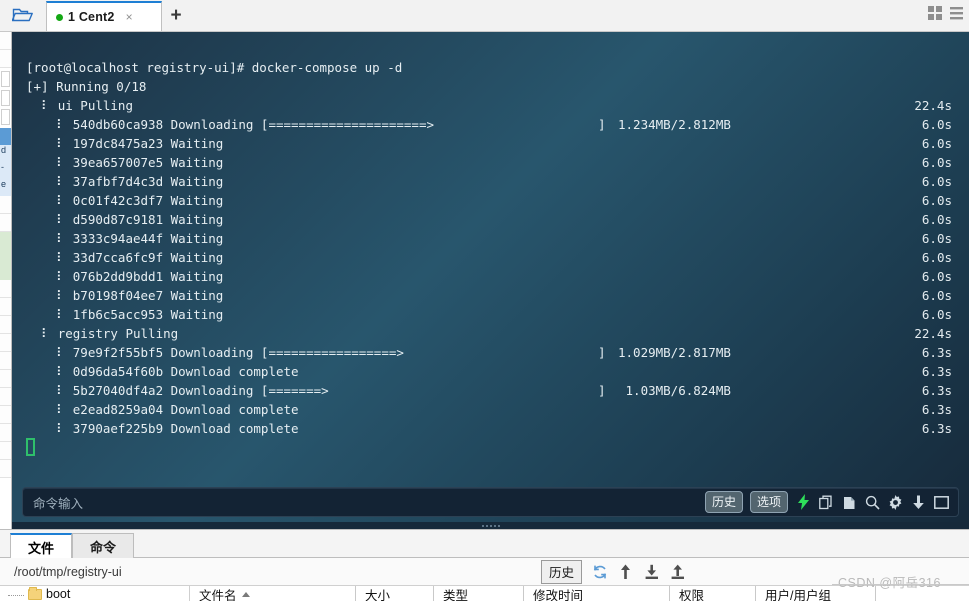 The width and height of the screenshot is (969, 601). I want to click on download-icon, so click(918, 502).